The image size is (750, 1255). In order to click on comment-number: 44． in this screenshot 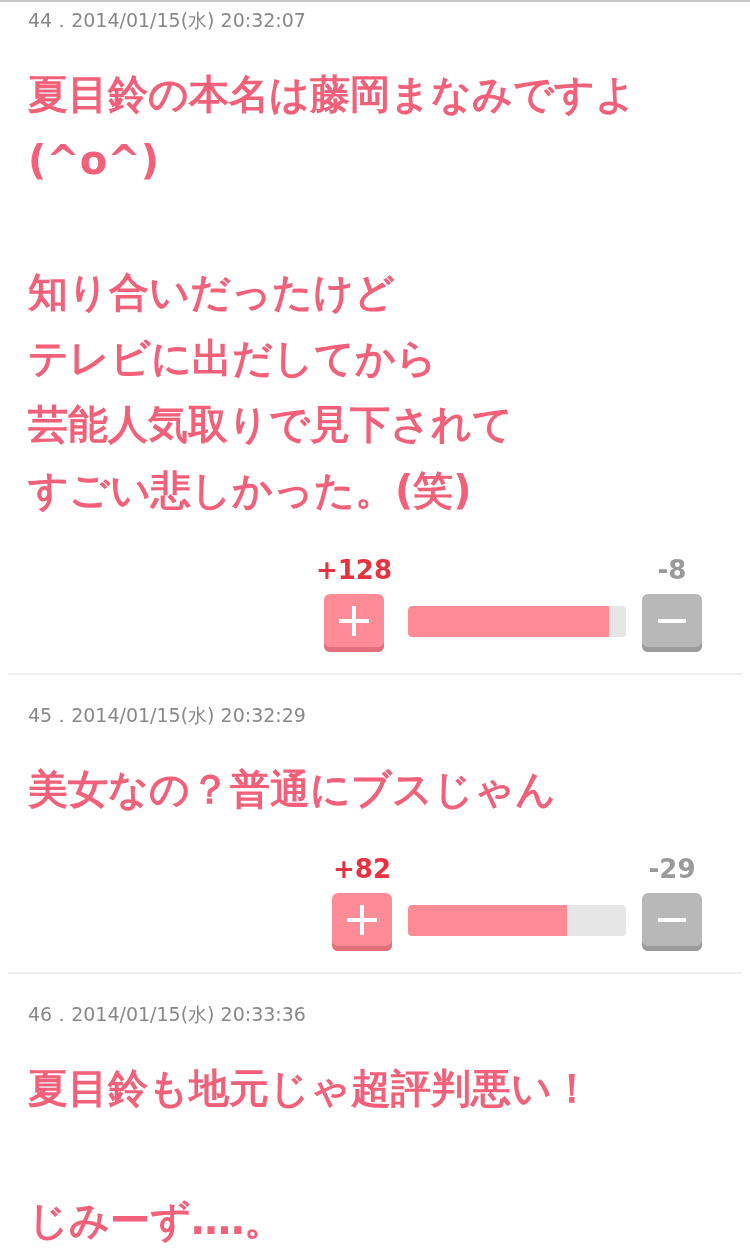, I will do `click(50, 20)`.